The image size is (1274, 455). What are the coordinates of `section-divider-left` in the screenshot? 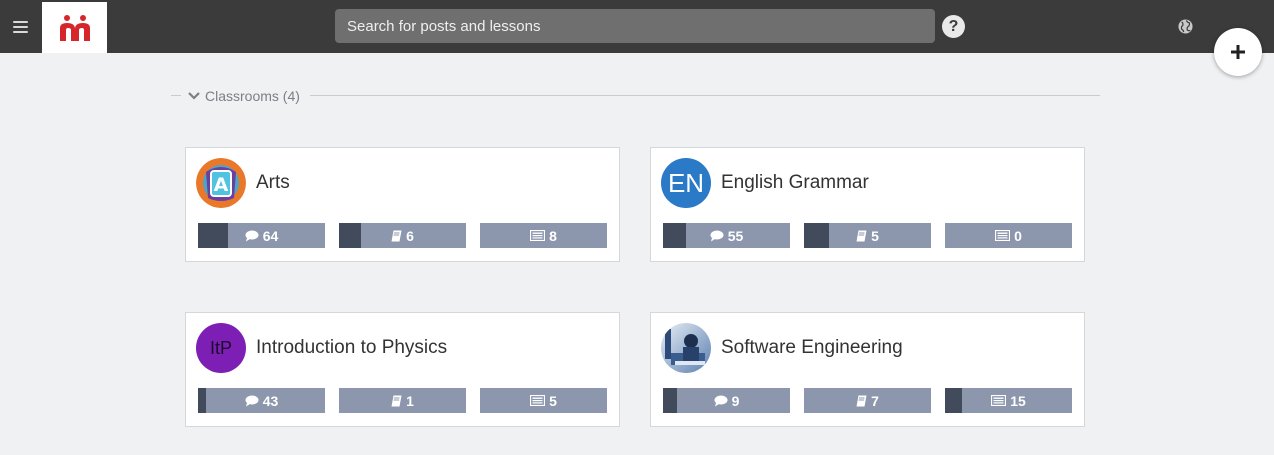 It's located at (176, 95).